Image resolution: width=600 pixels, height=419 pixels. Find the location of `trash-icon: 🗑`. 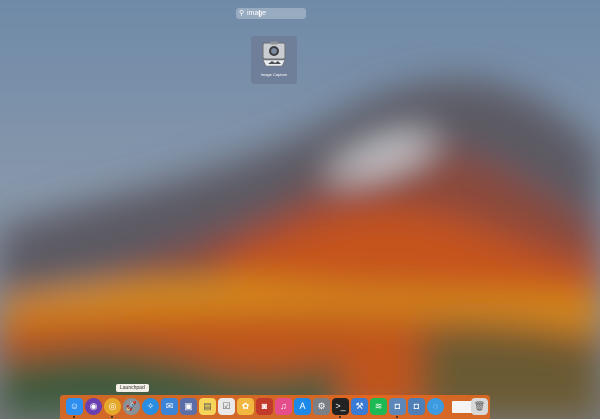

trash-icon: 🗑 is located at coordinates (479, 406).